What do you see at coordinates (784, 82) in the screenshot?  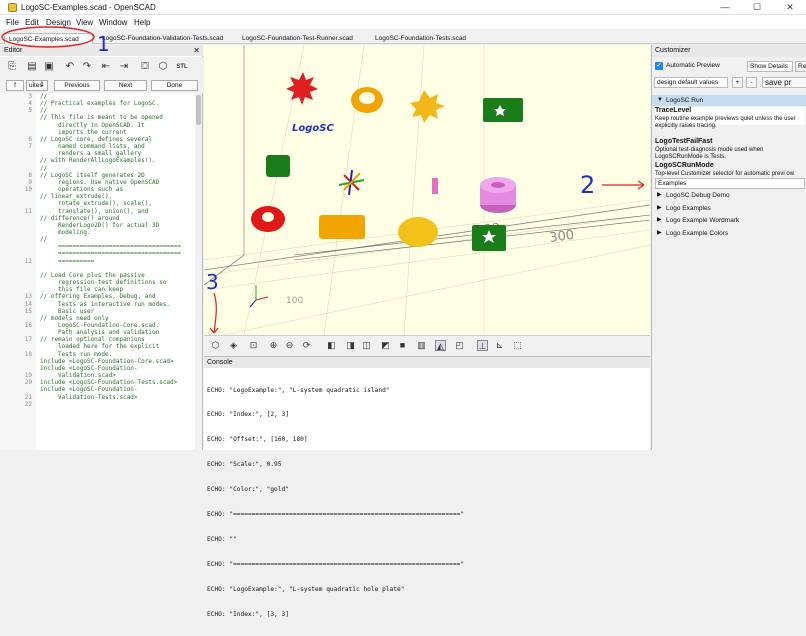 I see `save-preset-button: save pr` at bounding box center [784, 82].